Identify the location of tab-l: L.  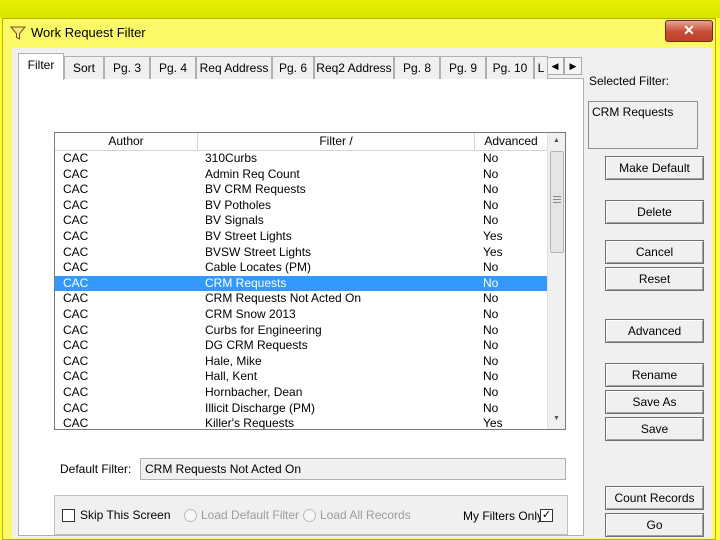
(541, 67).